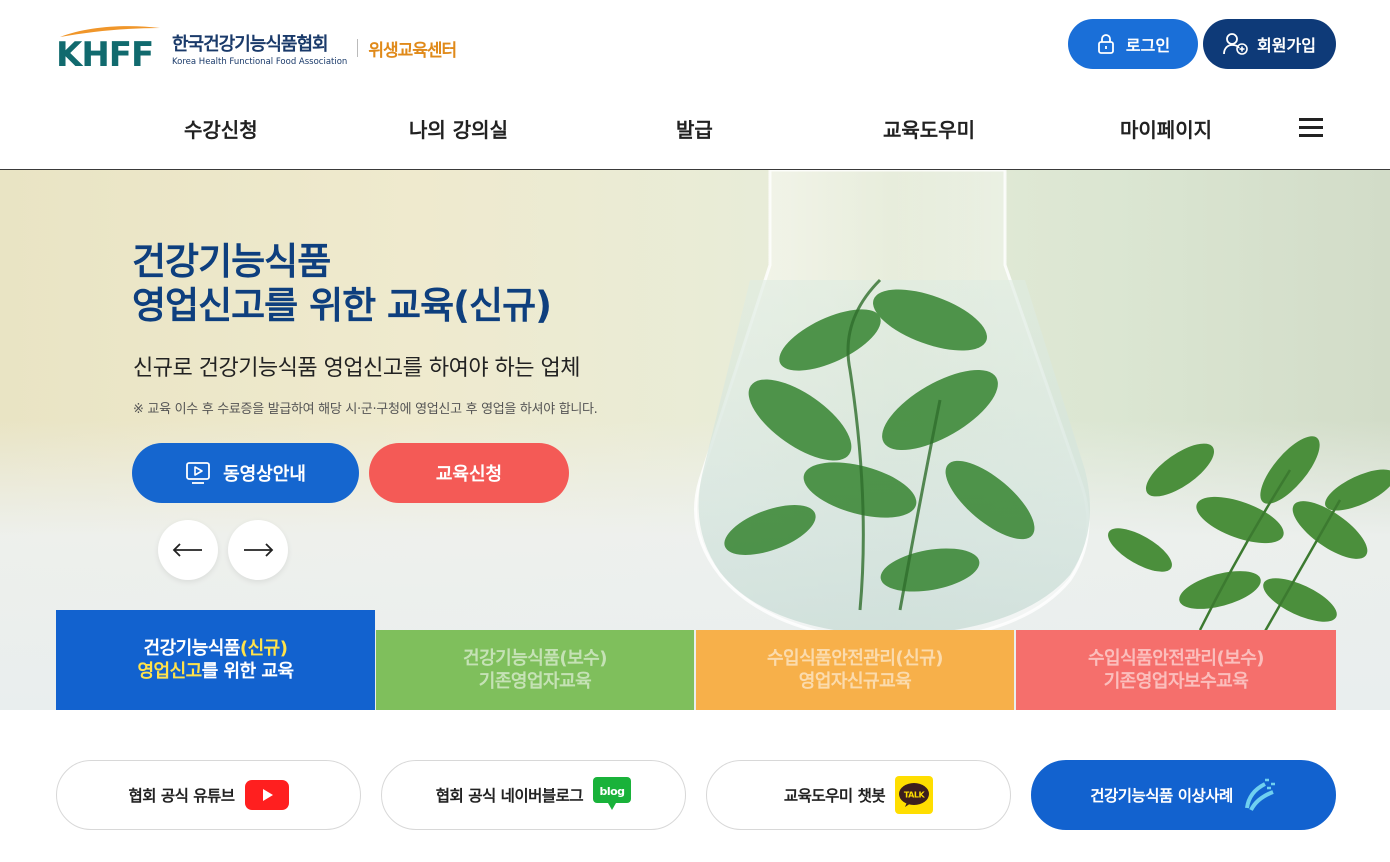 This screenshot has width=1390, height=862. What do you see at coordinates (535, 670) in the screenshot?
I see `tab-health-food-refresher: 건강기능식품(보수) 기존영업자교육` at bounding box center [535, 670].